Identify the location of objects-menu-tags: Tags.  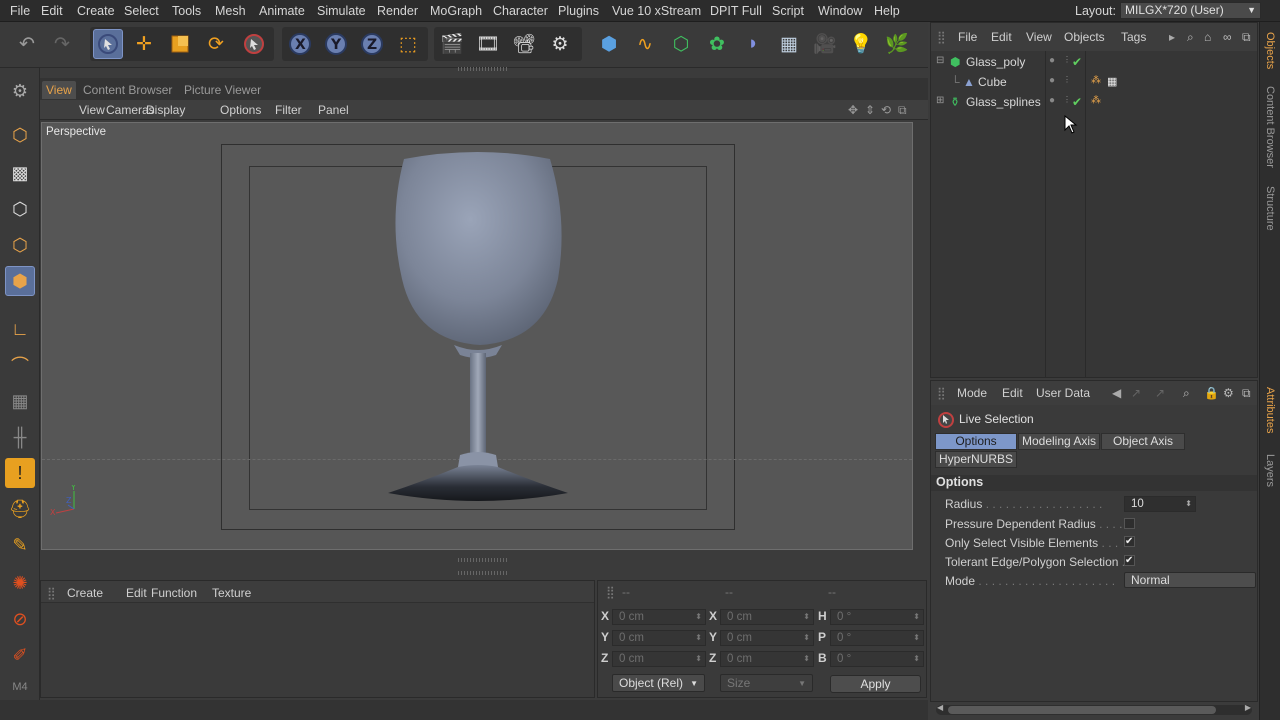
(1133, 37).